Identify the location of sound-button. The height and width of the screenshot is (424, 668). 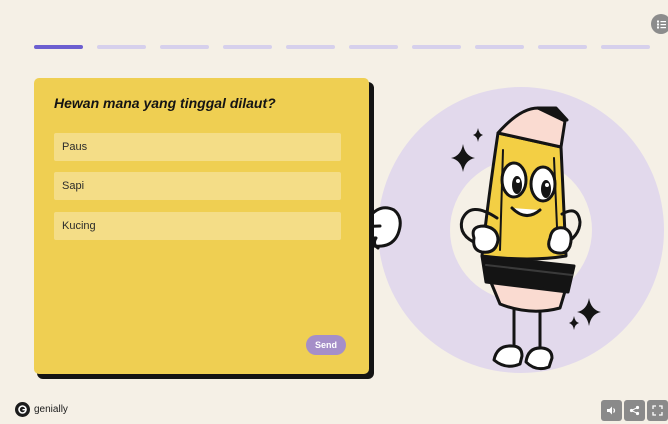
(611, 410).